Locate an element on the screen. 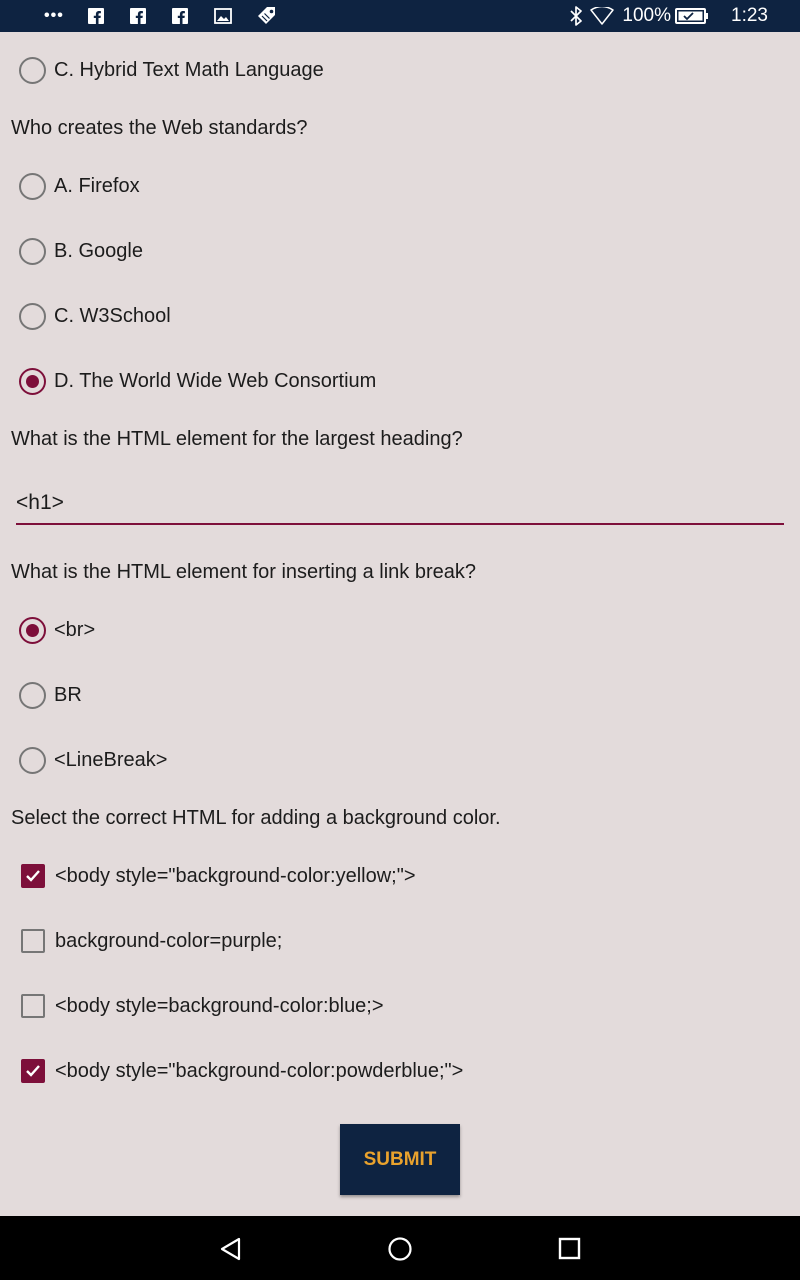  answer-field is located at coordinates (400, 504).